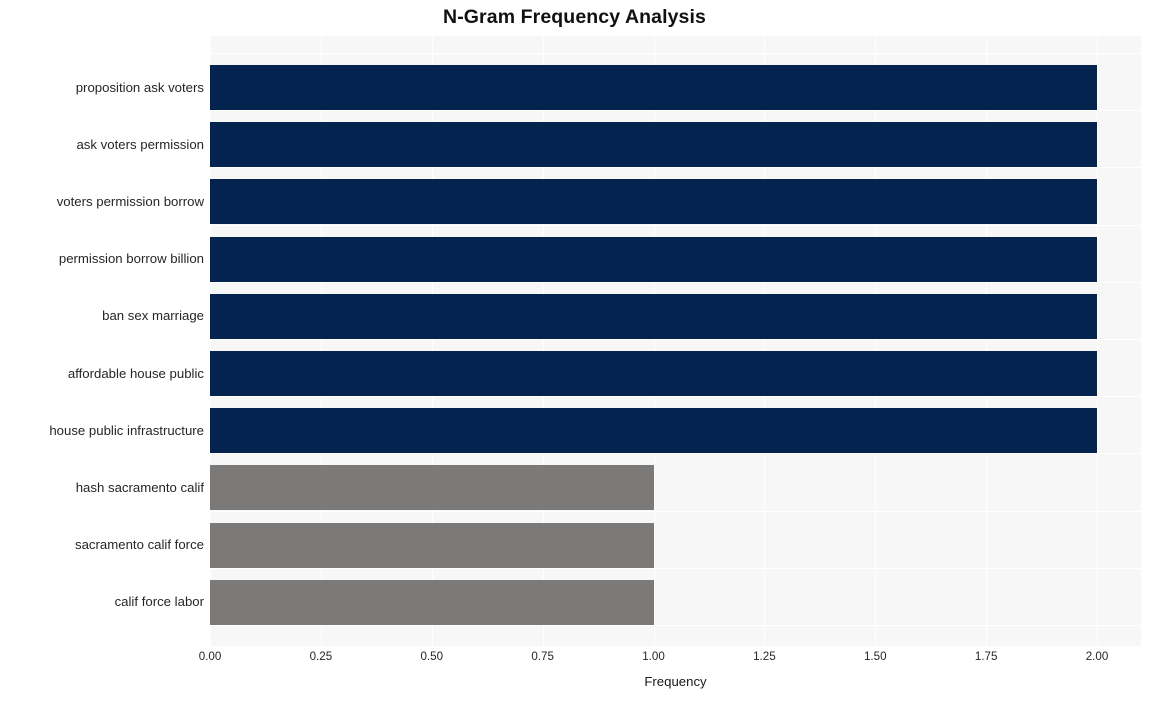 This screenshot has width=1149, height=701. Describe the element at coordinates (574, 660) in the screenshot. I see `x-axis-tick-labels: 0.00 0.25 0.50 0.75 1.00 1.25 1.50 1.75 2.00` at that location.